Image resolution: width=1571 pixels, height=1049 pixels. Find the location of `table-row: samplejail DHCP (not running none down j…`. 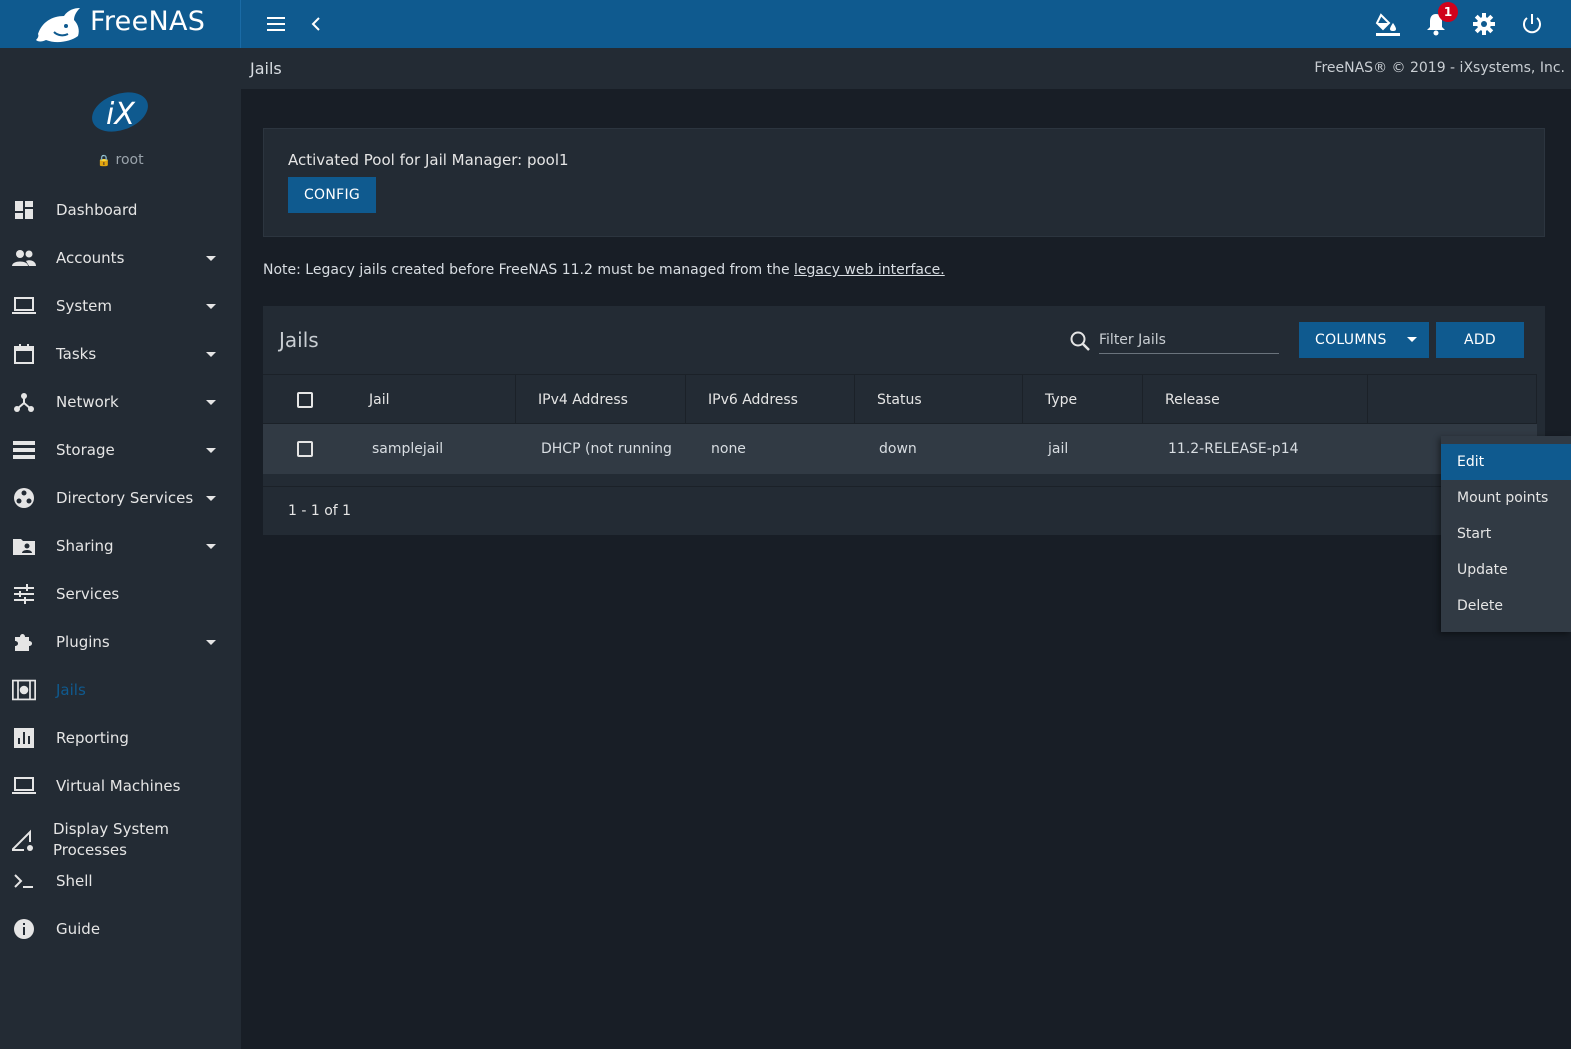

table-row: samplejail DHCP (not running none down j… is located at coordinates (900, 449).